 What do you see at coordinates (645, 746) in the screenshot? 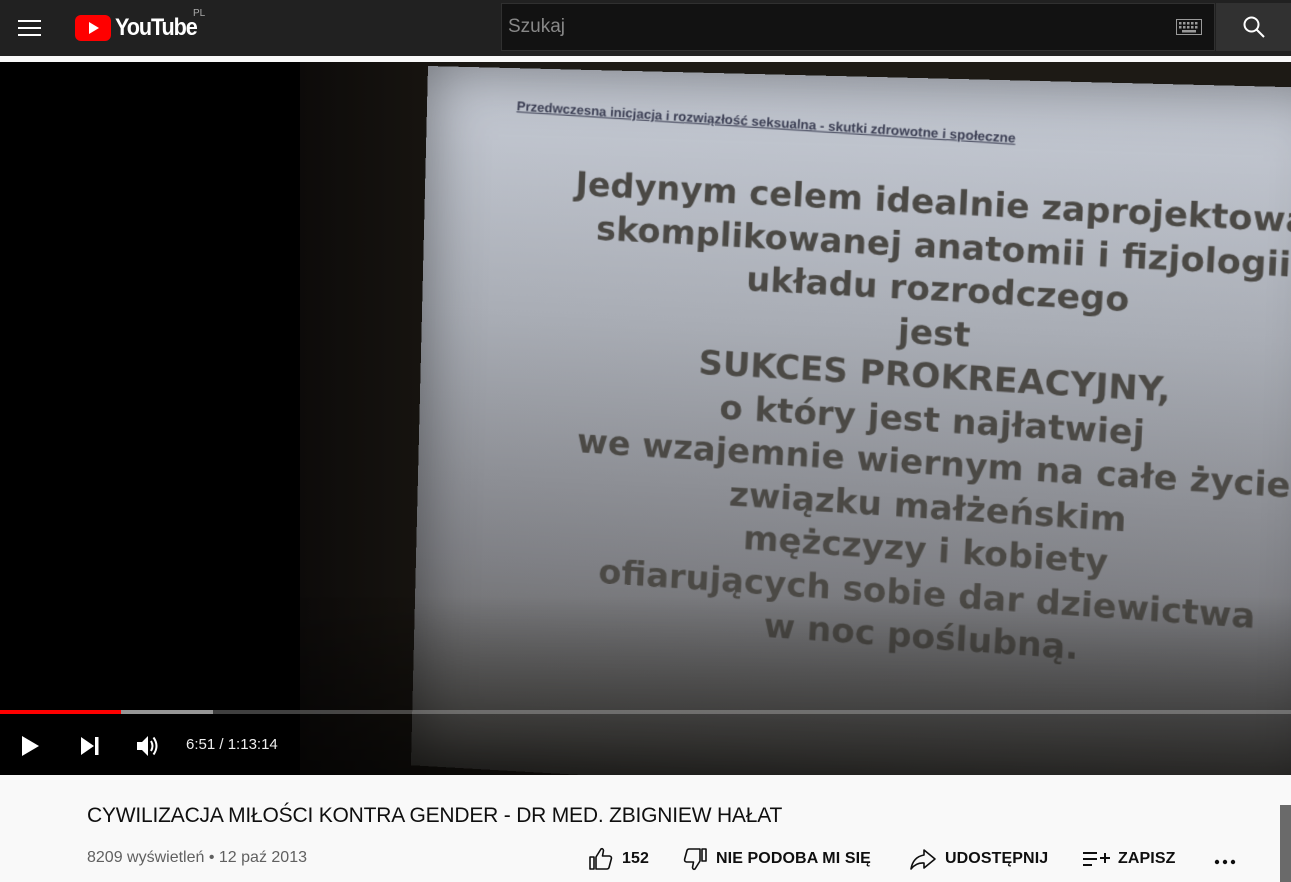
I see `player-controls: 6:51 / 1:13:14` at bounding box center [645, 746].